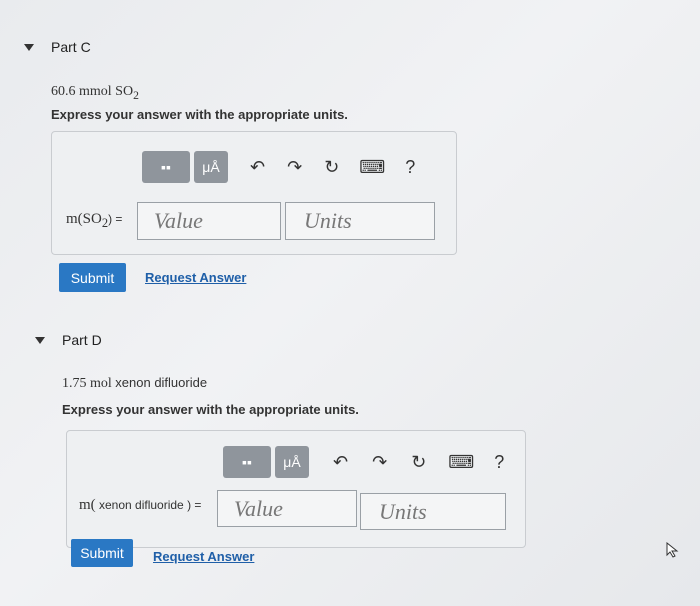  Describe the element at coordinates (87, 383) in the screenshot. I see `part-d-problem-value: 1.75 mol` at that location.